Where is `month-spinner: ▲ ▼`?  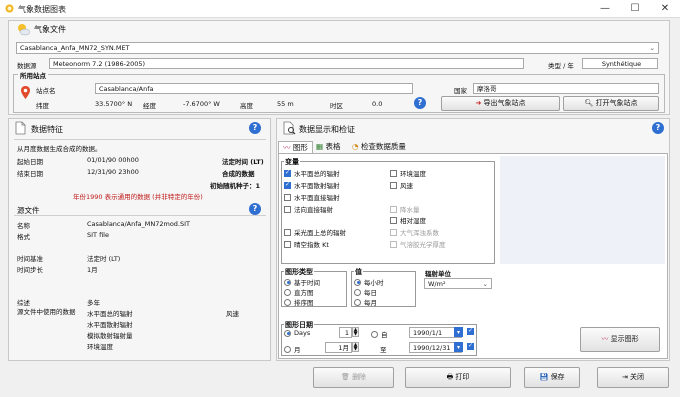 month-spinner: ▲ ▼ is located at coordinates (355, 347).